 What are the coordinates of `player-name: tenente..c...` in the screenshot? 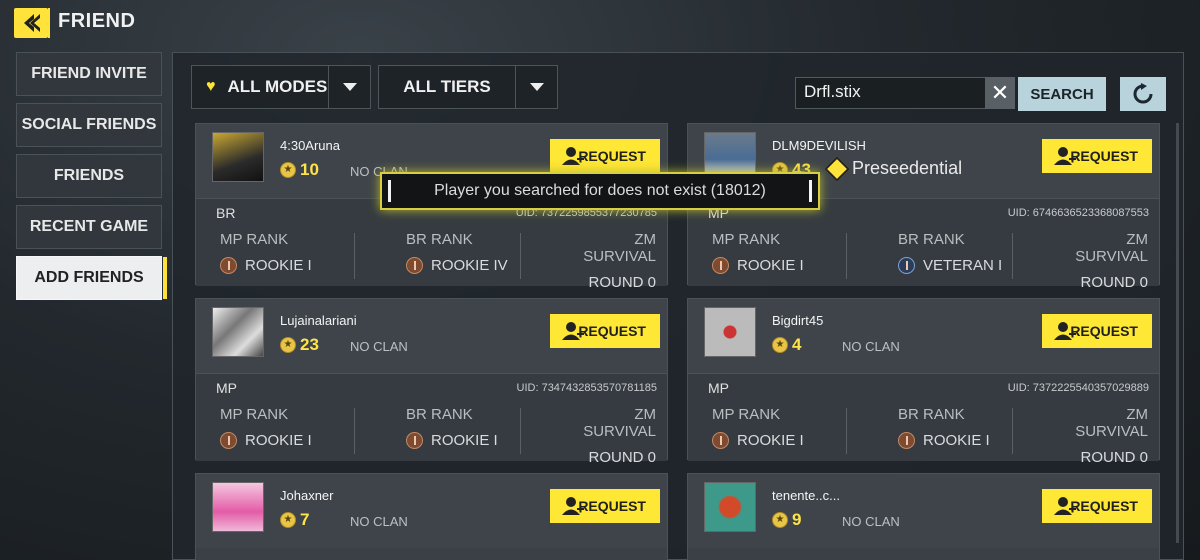 It's located at (806, 495).